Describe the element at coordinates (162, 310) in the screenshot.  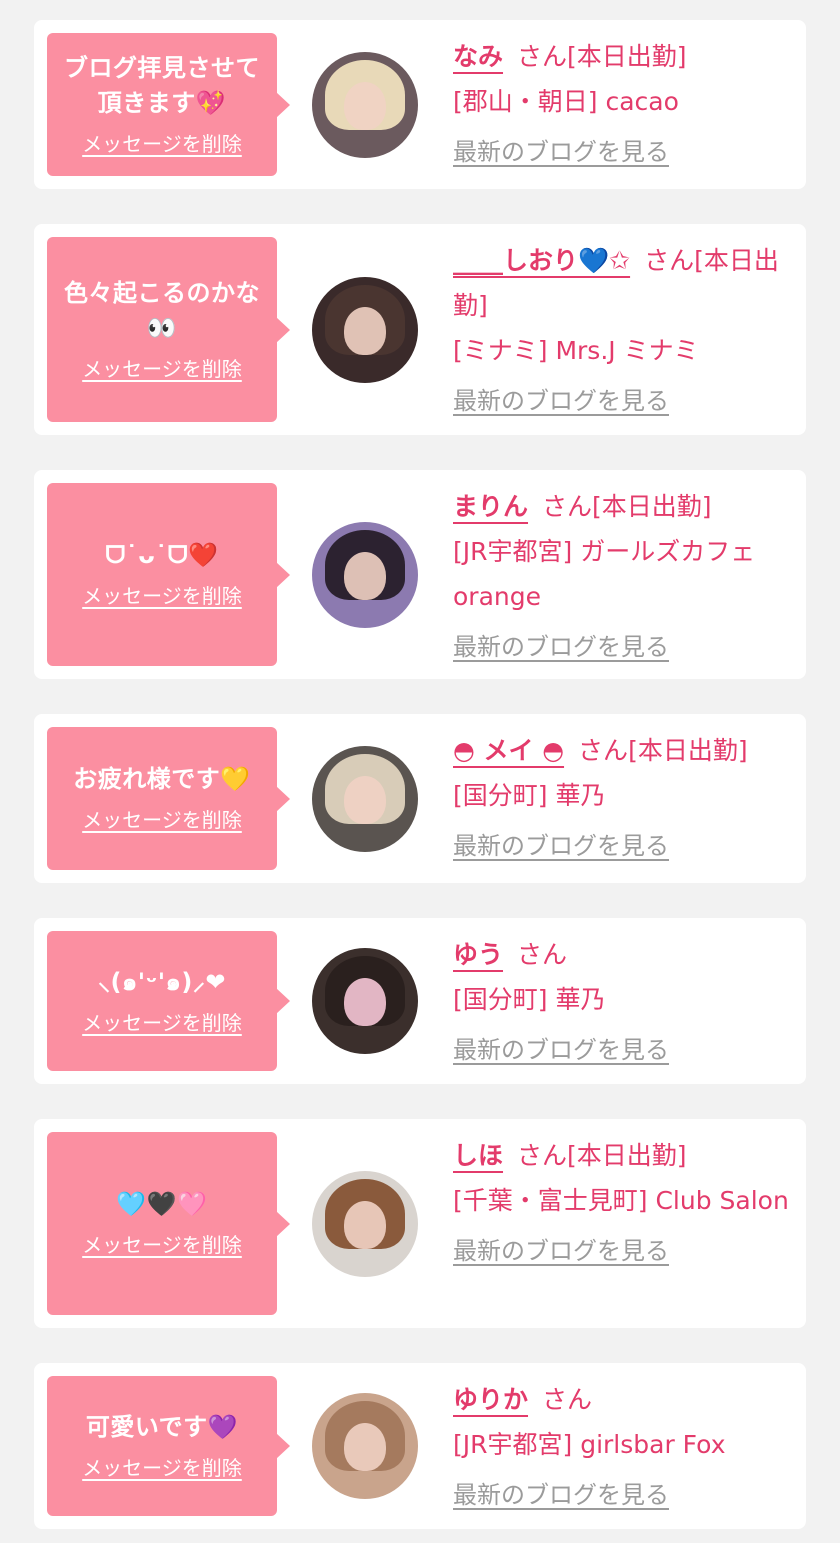
I see `message-text: 色々起こるのかな👀` at that location.